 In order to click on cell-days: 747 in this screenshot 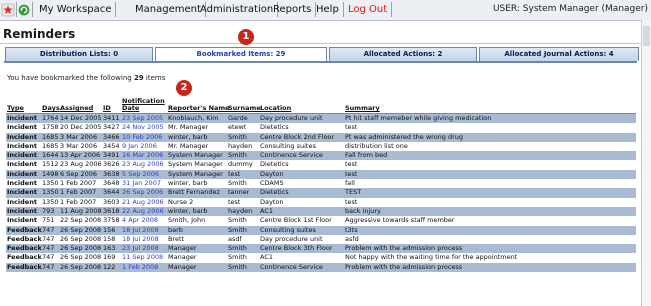, I will do `click(48, 248)`.